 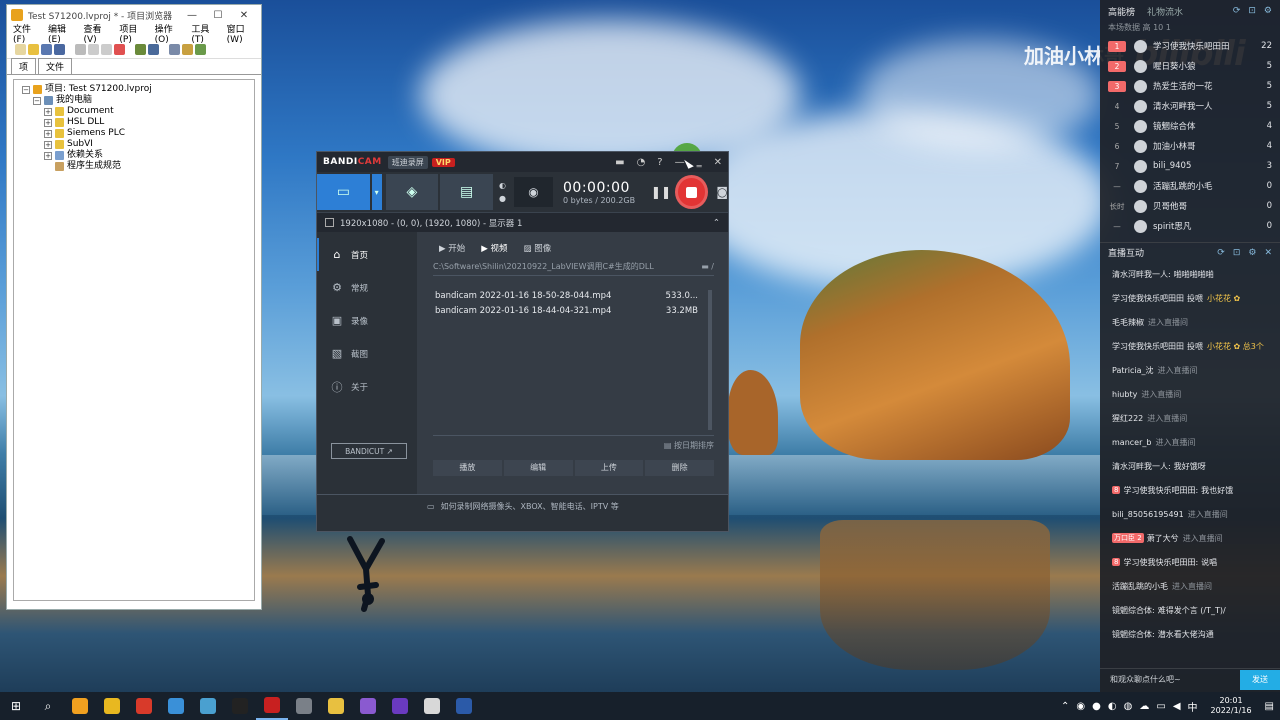 What do you see at coordinates (1190, 370) in the screenshot?
I see `chat-message: Patricia_沈 进入直播间` at bounding box center [1190, 370].